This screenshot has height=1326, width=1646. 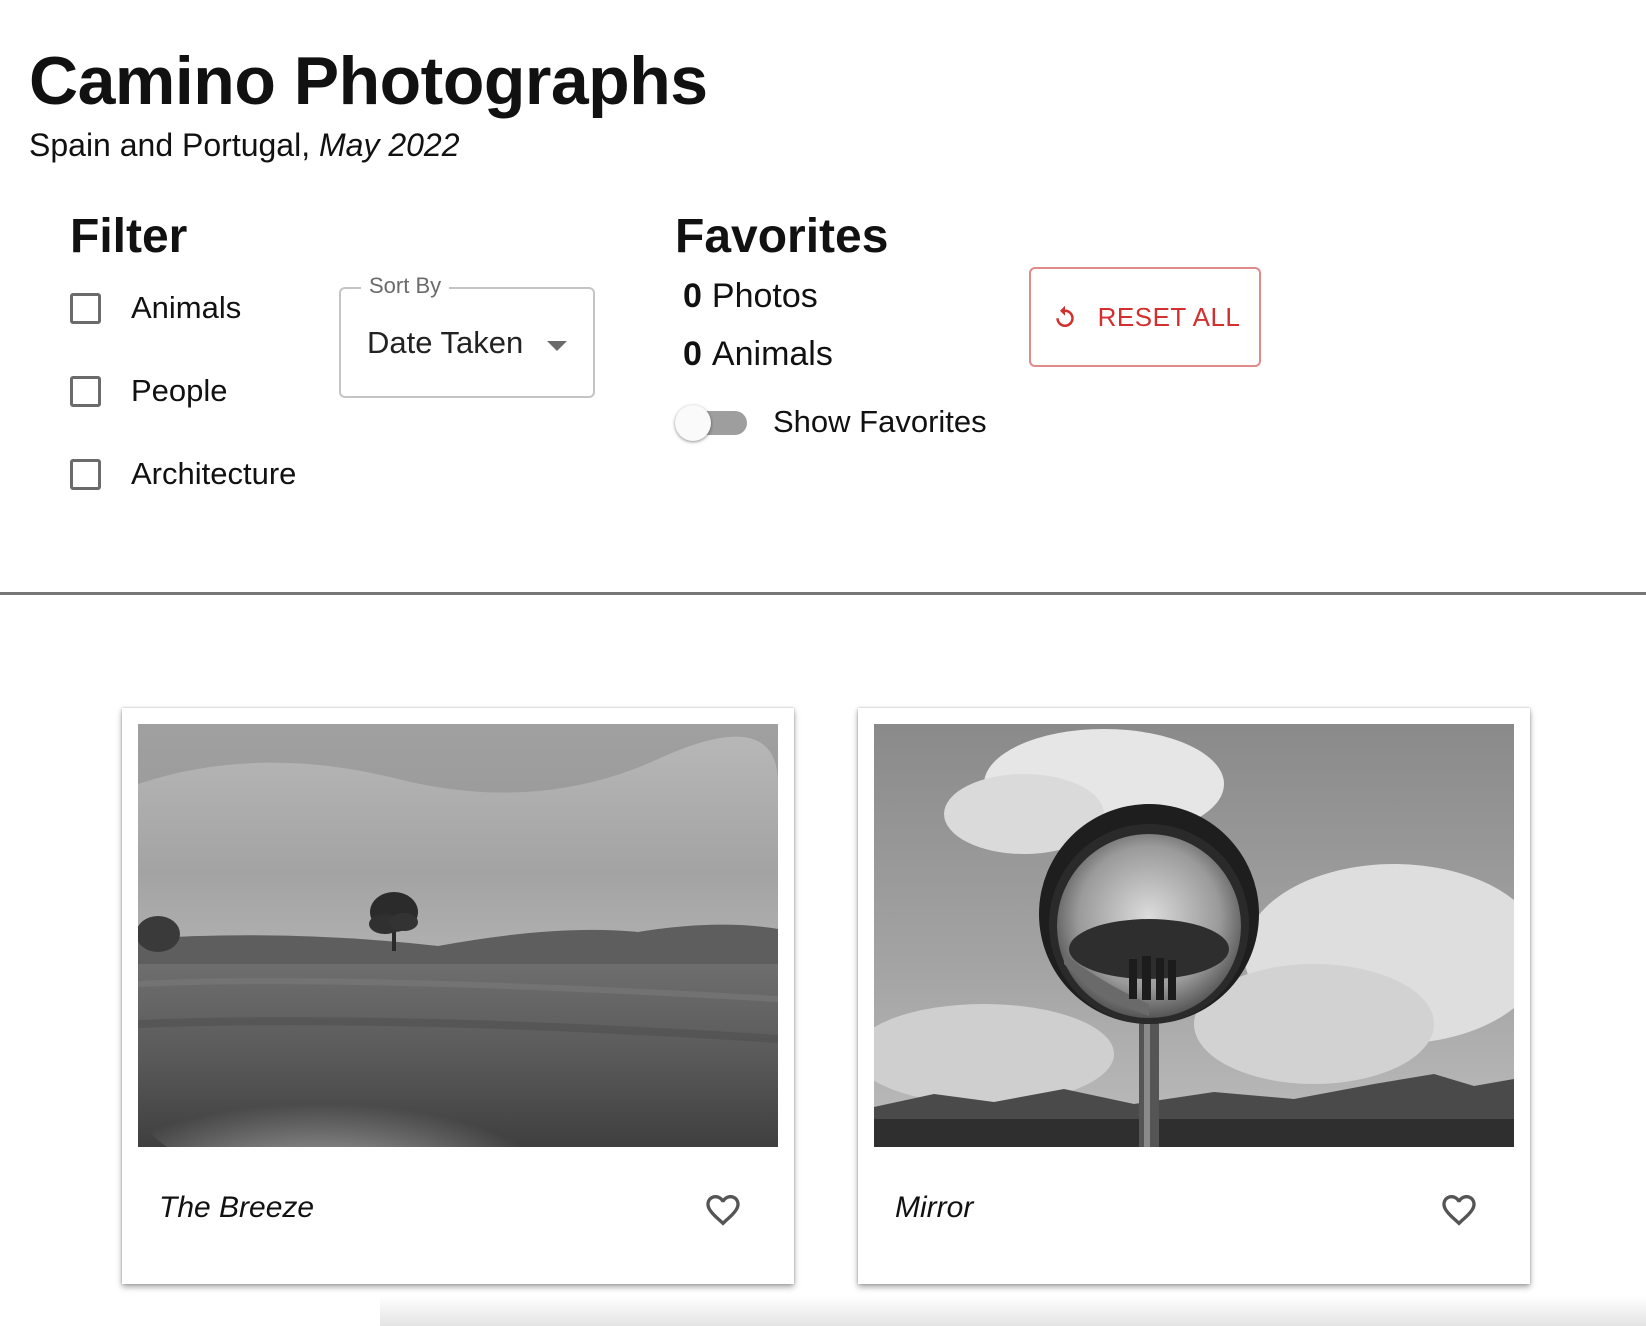 What do you see at coordinates (389, 145) in the screenshot?
I see `subtitle-date: May 2022` at bounding box center [389, 145].